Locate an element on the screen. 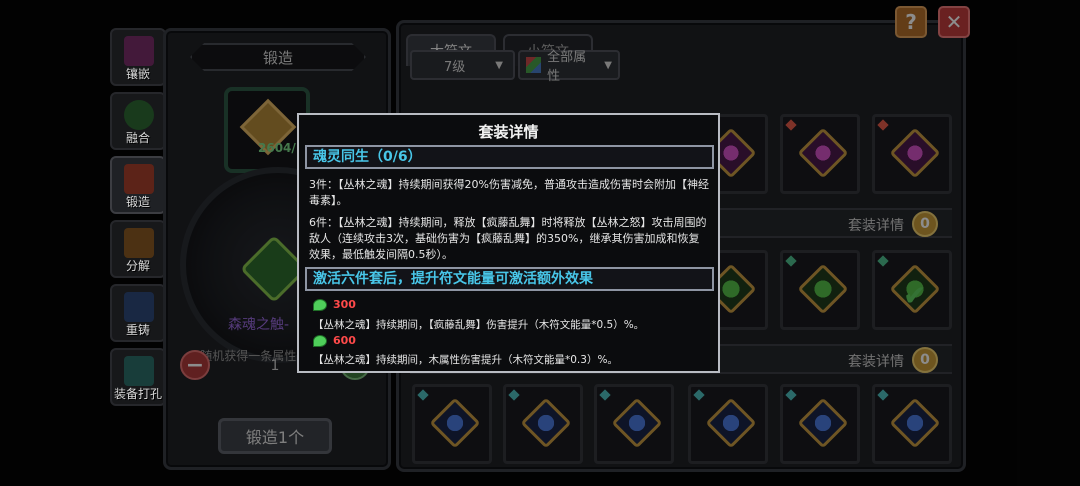 Image resolution: width=1080 pixels, height=486 pixels. tab-label: 融合 is located at coordinates (137, 138).